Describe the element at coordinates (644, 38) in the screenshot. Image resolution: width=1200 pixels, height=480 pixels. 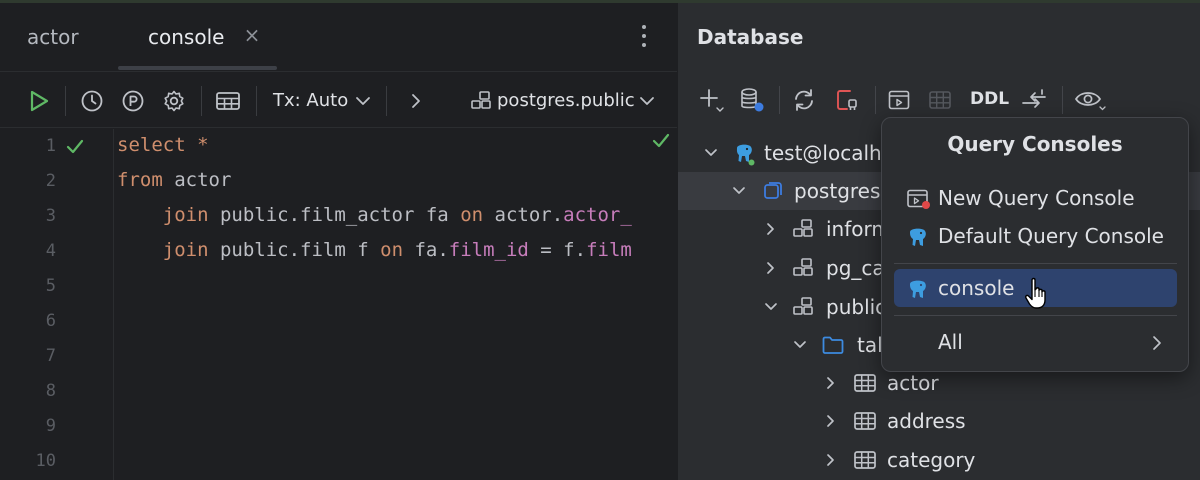
I see `more-options-icon` at that location.